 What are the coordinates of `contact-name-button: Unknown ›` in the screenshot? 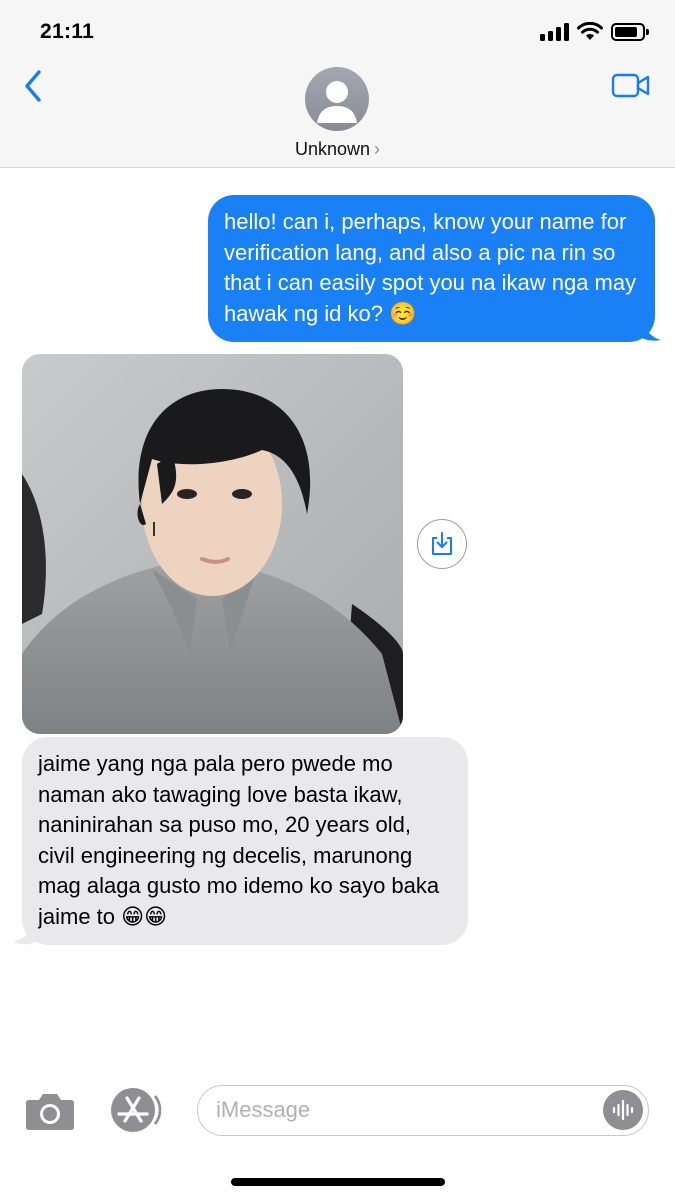 It's located at (337, 149).